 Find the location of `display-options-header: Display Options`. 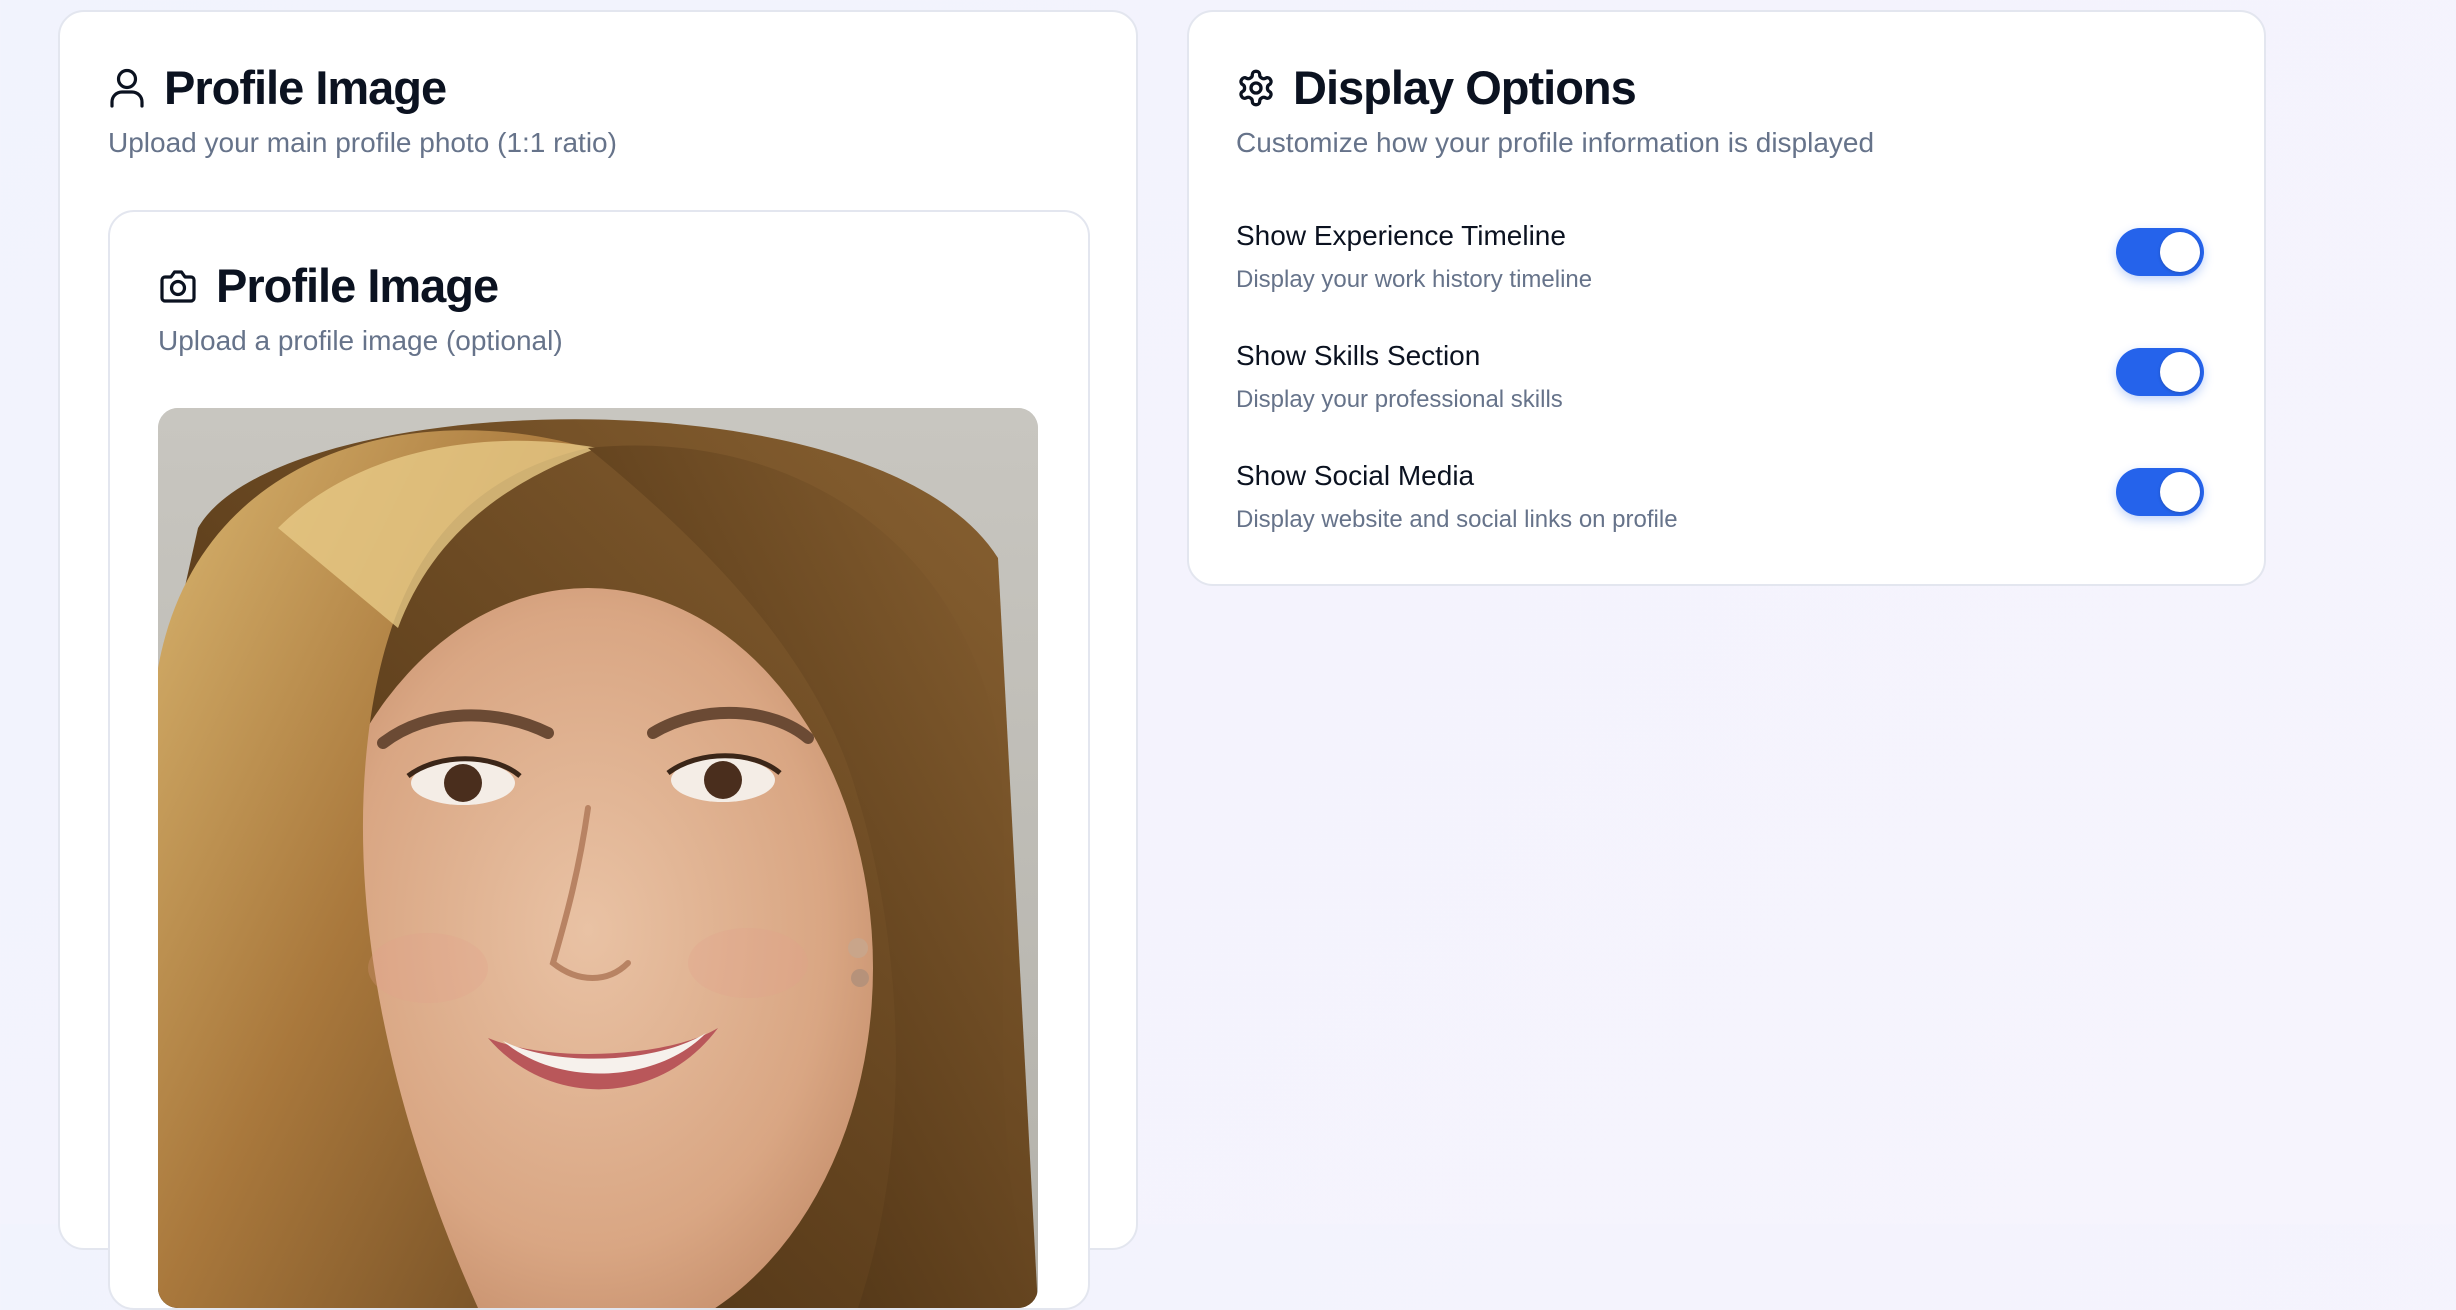

display-options-header: Display Options is located at coordinates (1436, 87).